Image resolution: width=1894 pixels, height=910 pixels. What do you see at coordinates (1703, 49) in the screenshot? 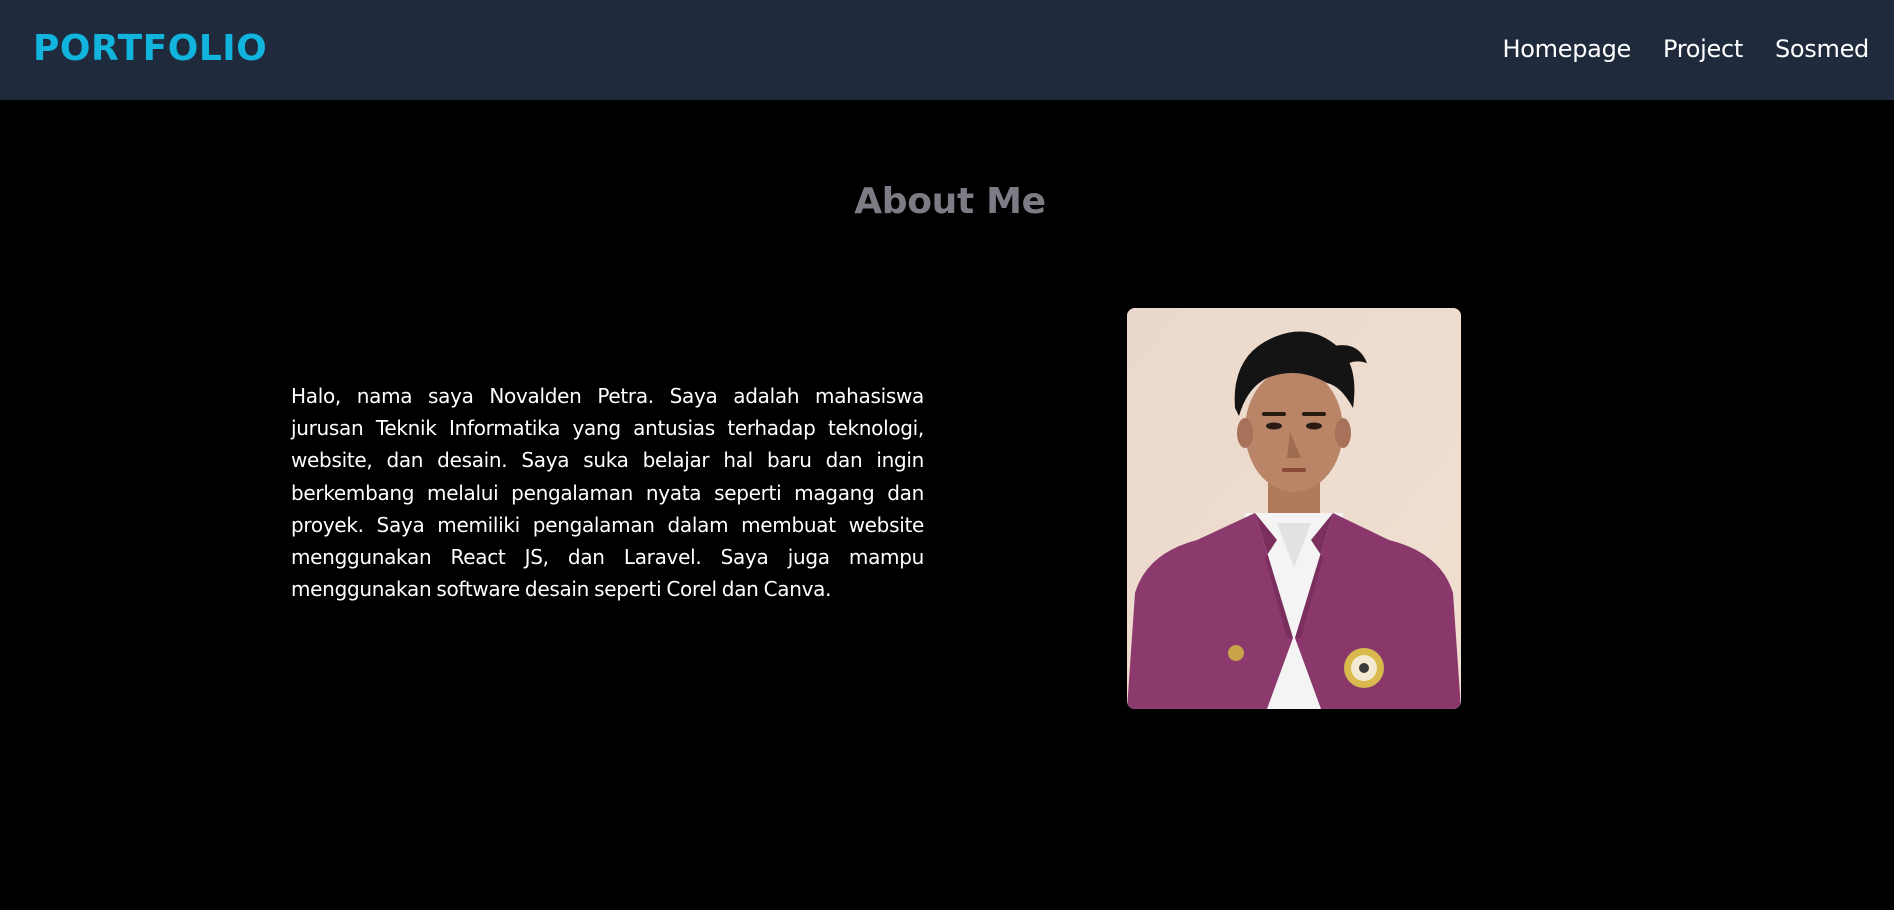
I see `nav-link-project: Project` at bounding box center [1703, 49].